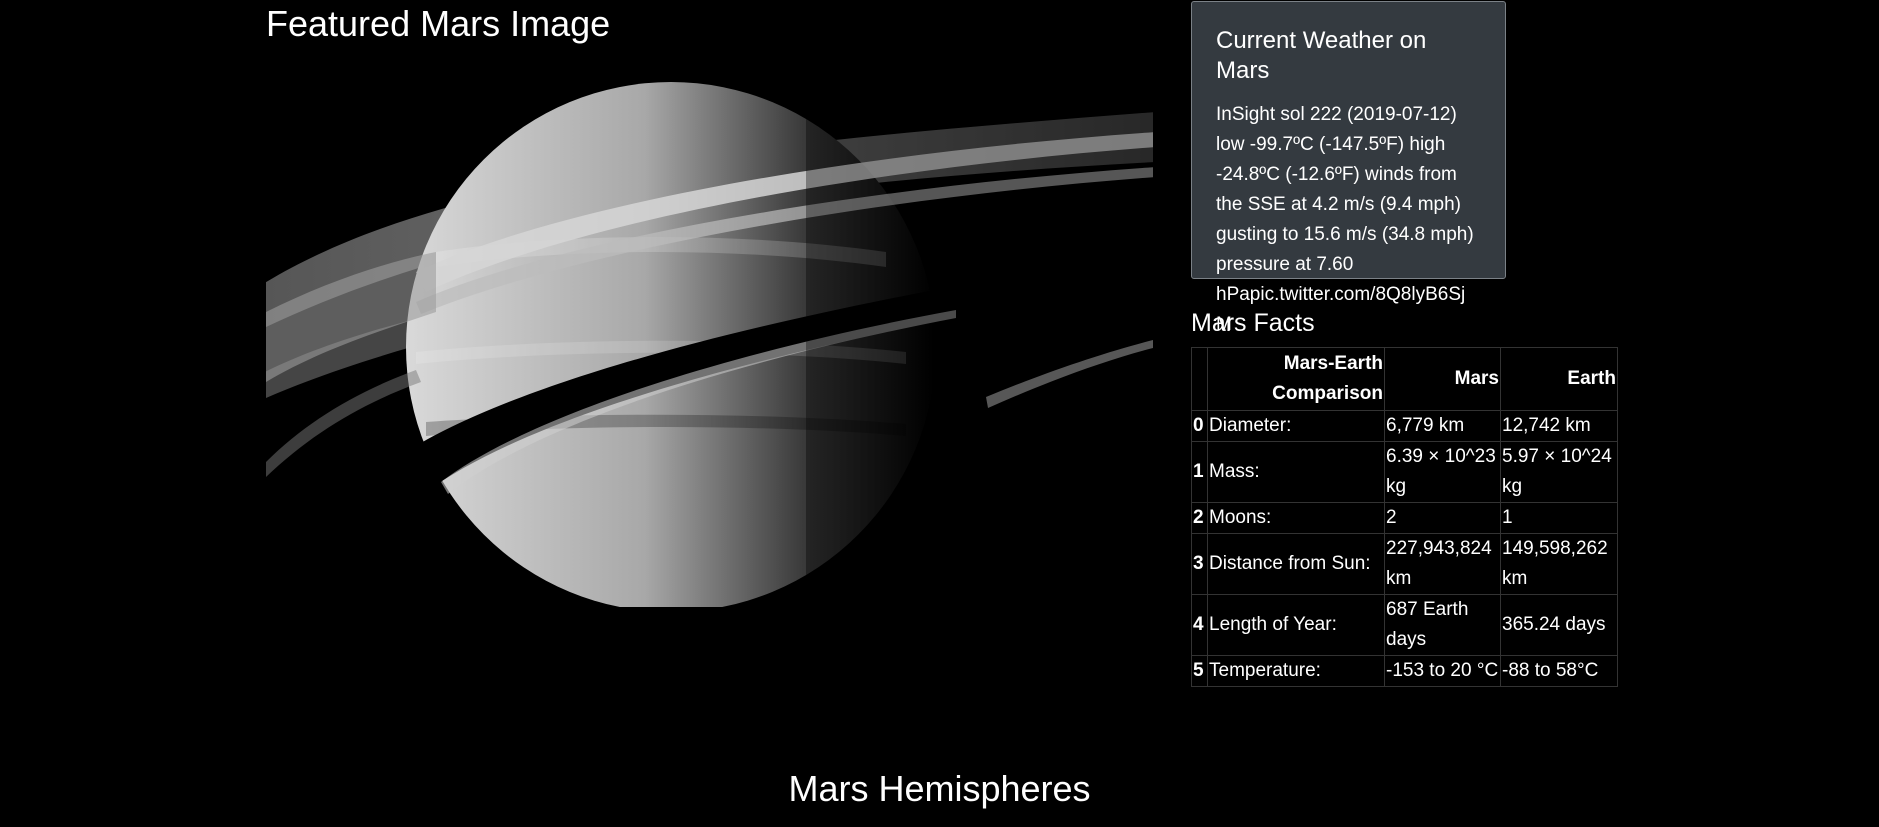  Describe the element at coordinates (1559, 518) in the screenshot. I see `row-earth-value: 1` at that location.